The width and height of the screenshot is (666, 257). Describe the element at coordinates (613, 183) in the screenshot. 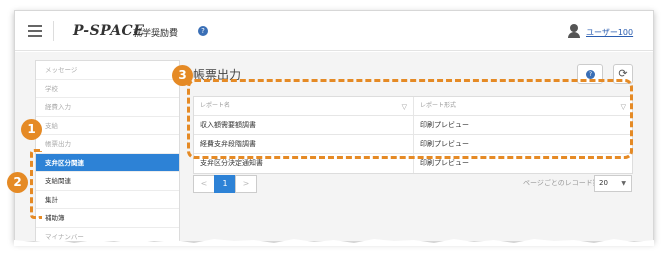

I see `records-per-page-select: 20 ▼` at that location.